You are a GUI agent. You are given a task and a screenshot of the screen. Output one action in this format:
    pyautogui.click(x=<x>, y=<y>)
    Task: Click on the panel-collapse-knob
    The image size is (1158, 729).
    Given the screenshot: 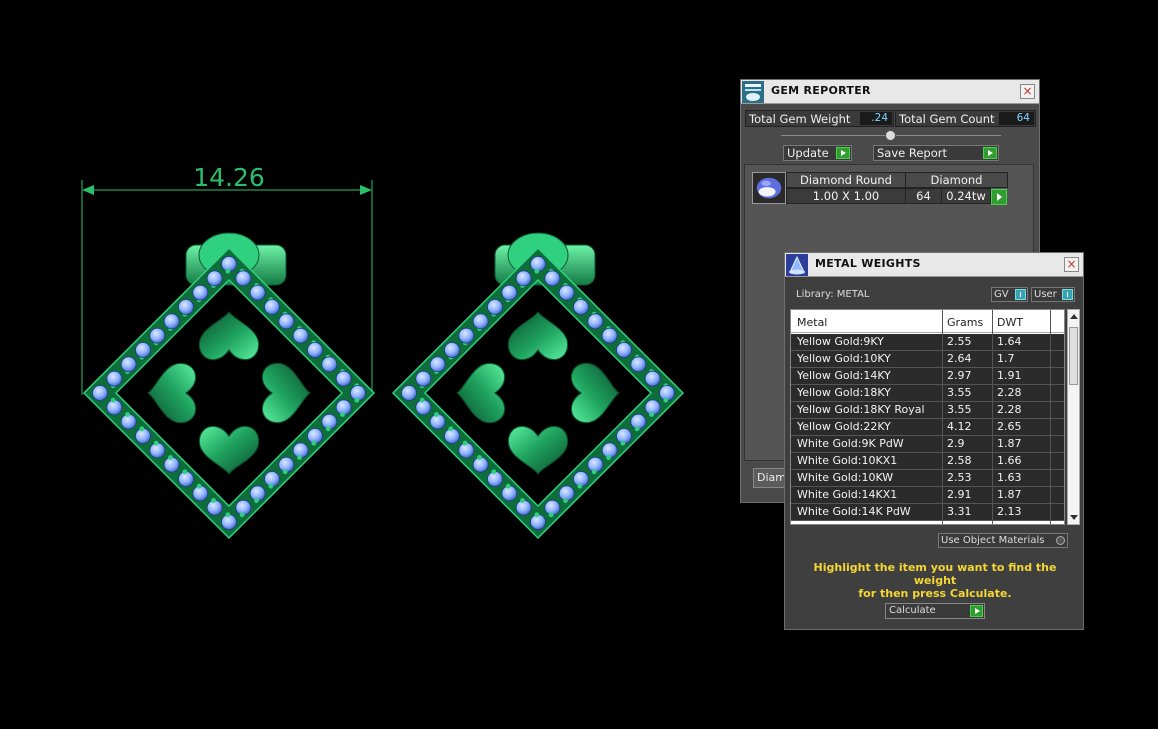 What is the action you would take?
    pyautogui.click(x=890, y=135)
    